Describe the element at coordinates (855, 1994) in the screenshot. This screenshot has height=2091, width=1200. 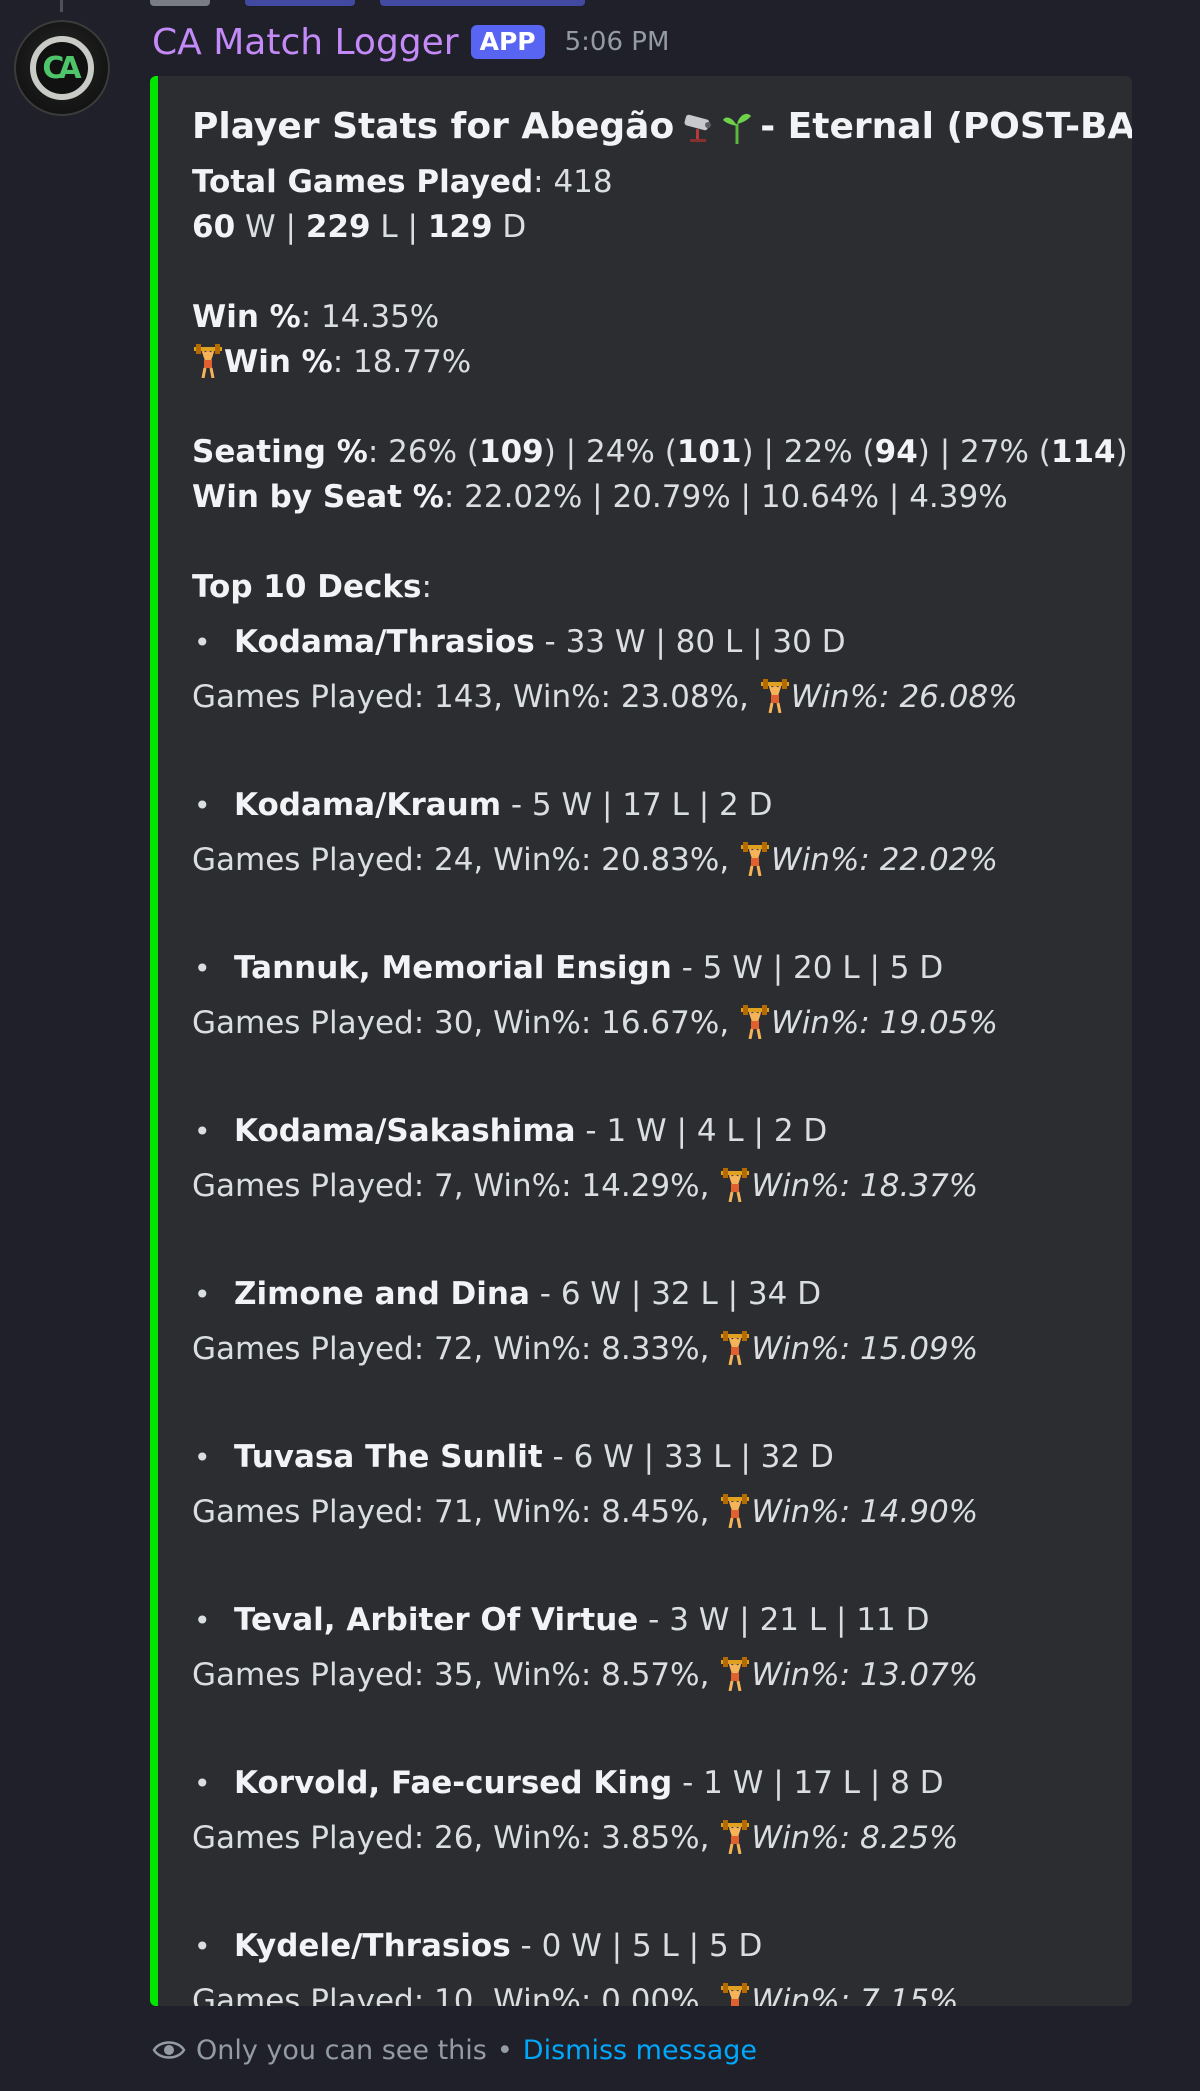
I see `deck-adjusted-winpct: Win%: 7.15%` at that location.